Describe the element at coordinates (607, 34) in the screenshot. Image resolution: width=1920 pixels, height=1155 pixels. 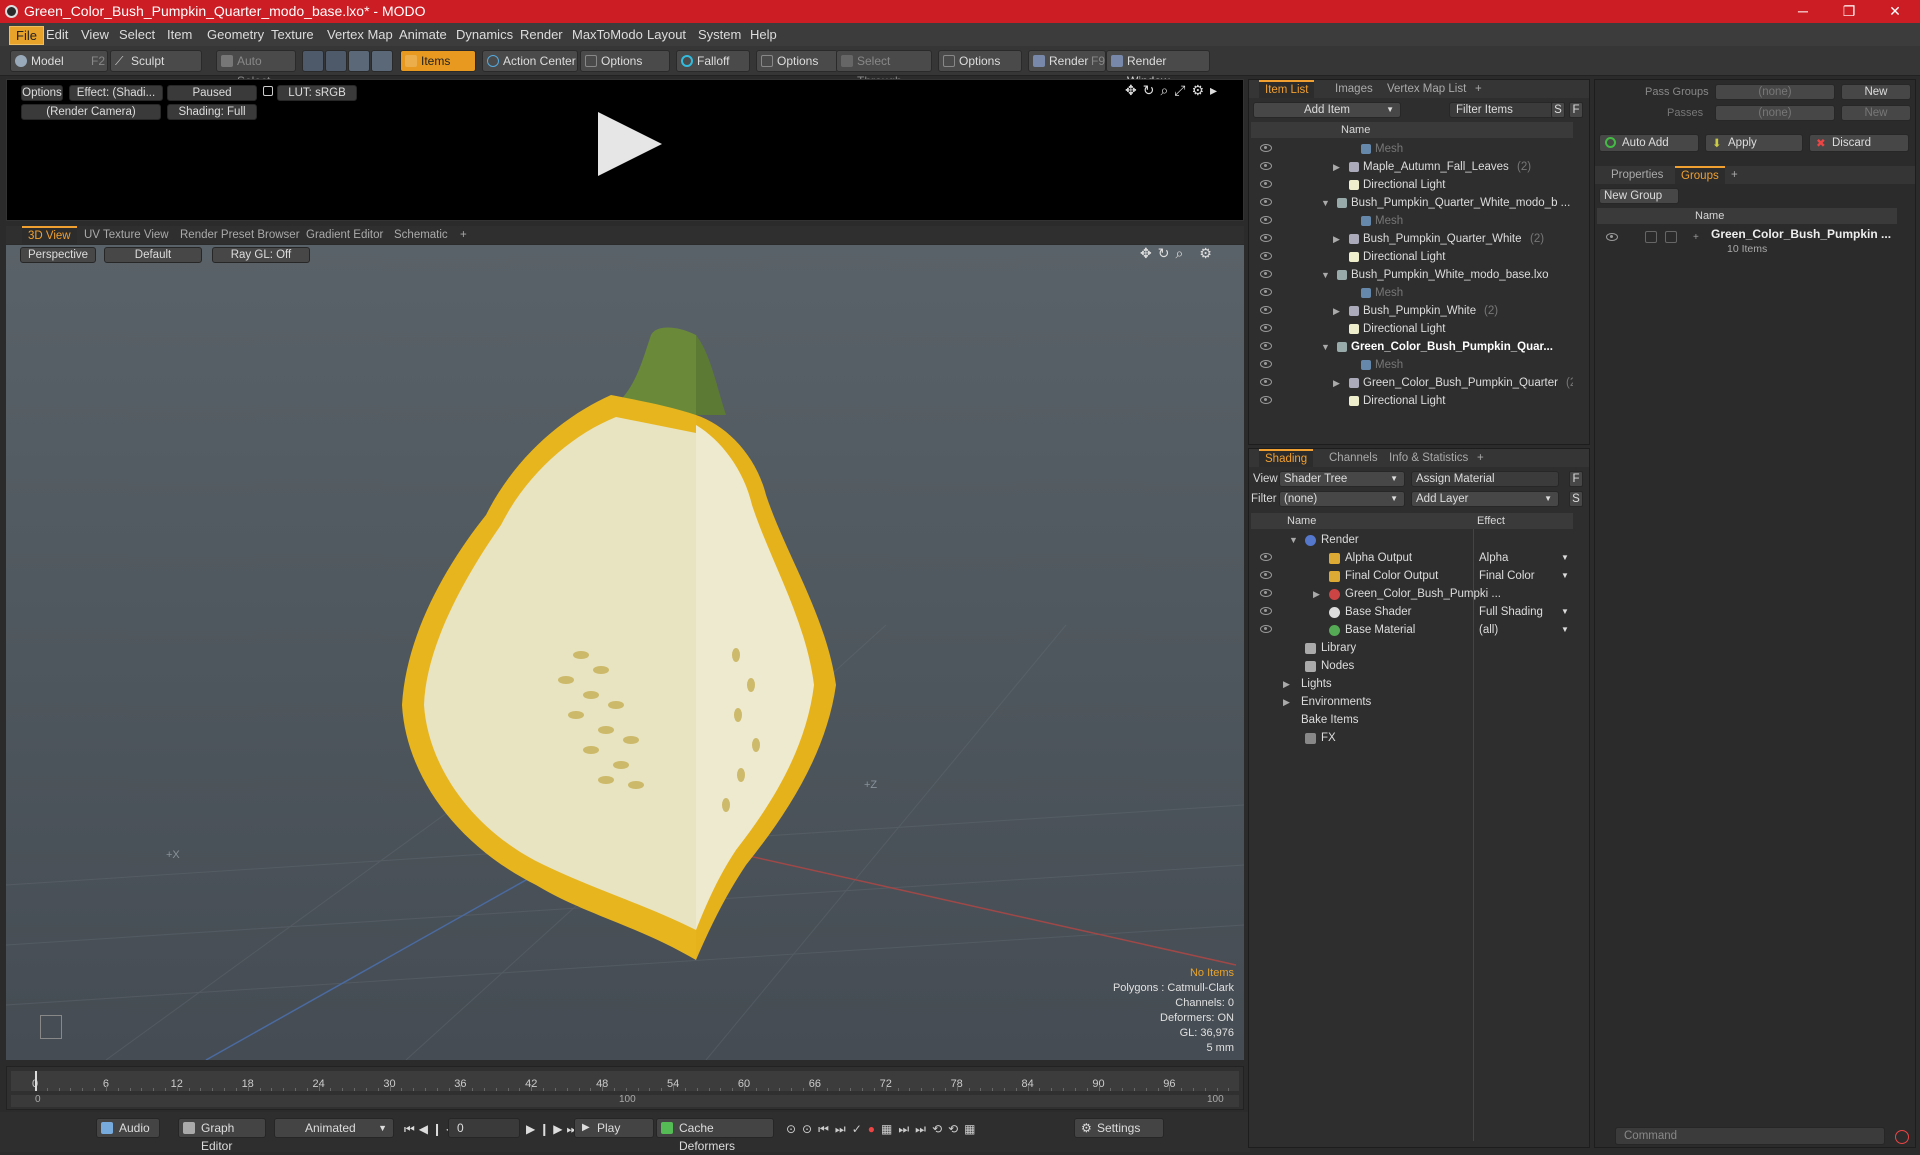
I see `menu-maxtomodo: MaxToModo` at that location.